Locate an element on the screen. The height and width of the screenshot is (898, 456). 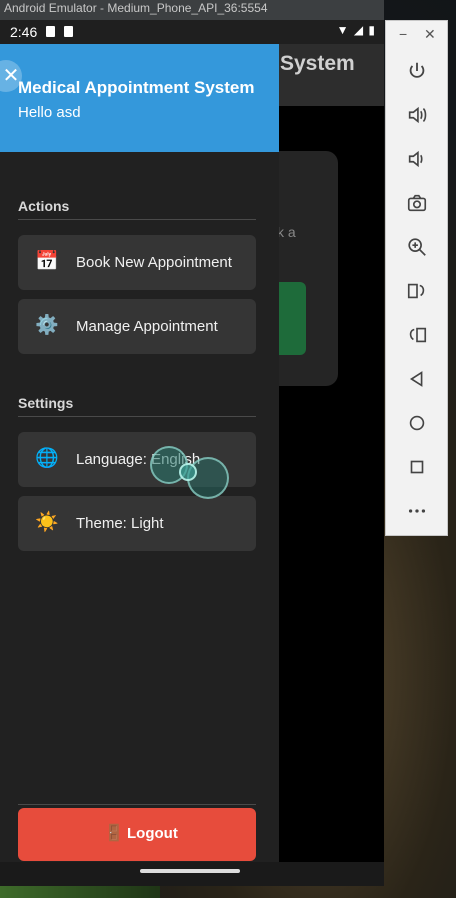
globe-icon: 🌐 is located at coordinates (47, 458).